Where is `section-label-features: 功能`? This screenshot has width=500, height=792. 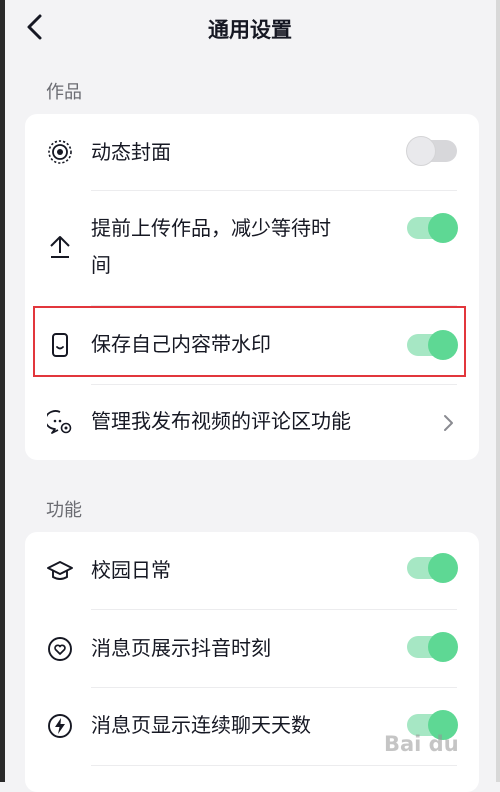 section-label-features: 功能 is located at coordinates (64, 510).